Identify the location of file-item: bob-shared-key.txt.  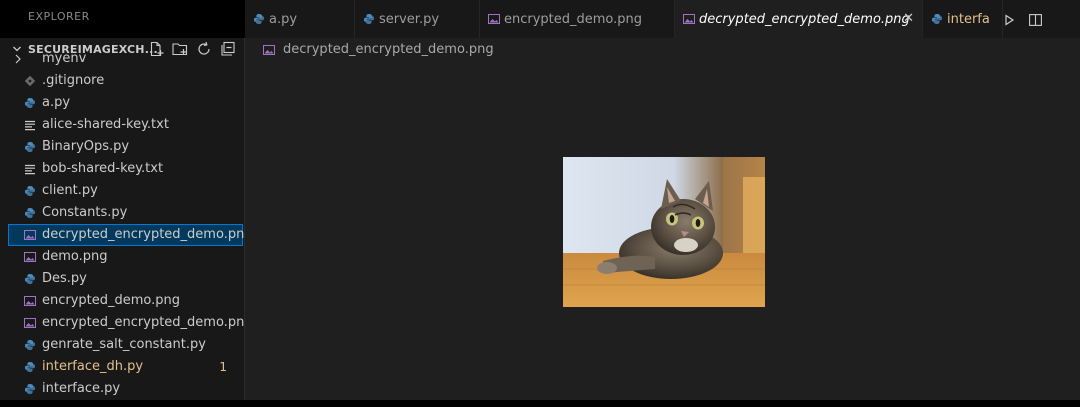
(125, 169).